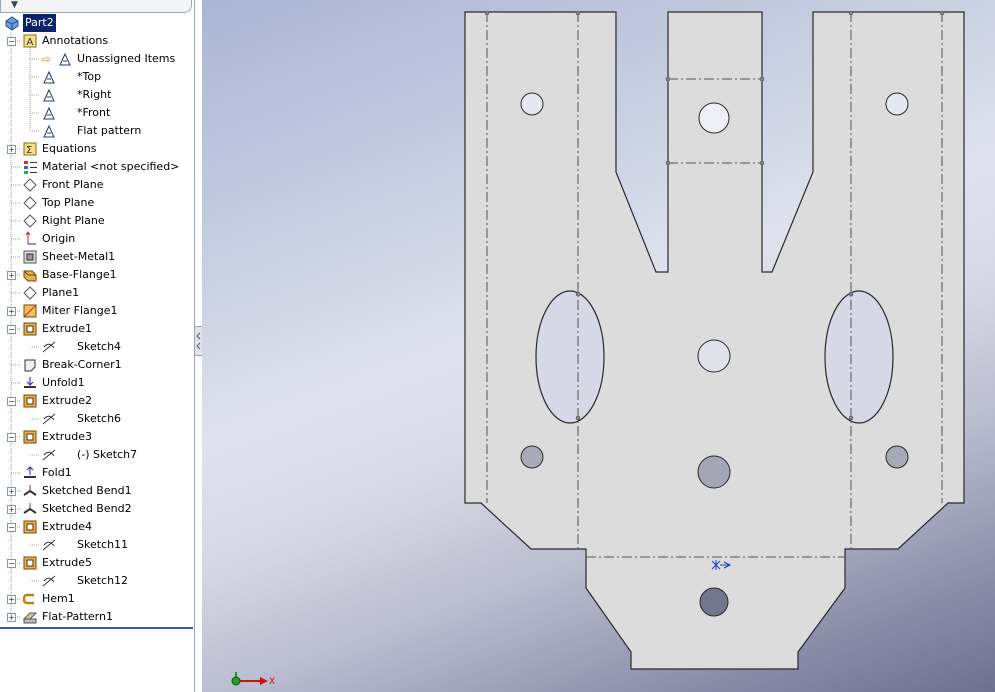 This screenshot has height=692, width=995. Describe the element at coordinates (30, 276) in the screenshot. I see `base-flange-icon` at that location.